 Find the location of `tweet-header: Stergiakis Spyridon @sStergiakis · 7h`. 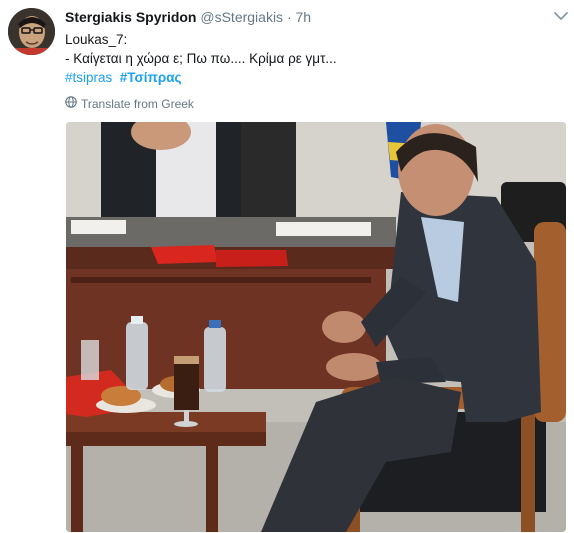

tweet-header: Stergiakis Spyridon @sStergiakis · 7h is located at coordinates (188, 17).